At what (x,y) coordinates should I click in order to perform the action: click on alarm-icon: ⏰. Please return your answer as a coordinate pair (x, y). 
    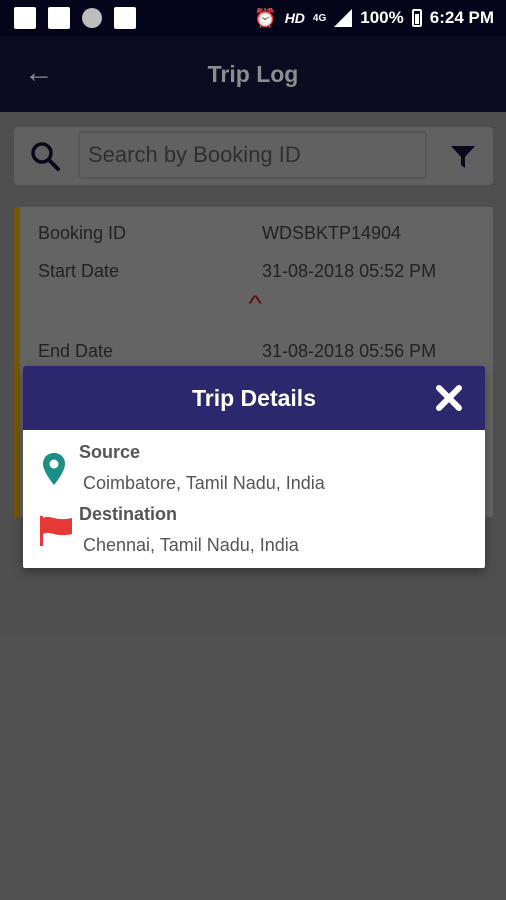
    Looking at the image, I should click on (265, 17).